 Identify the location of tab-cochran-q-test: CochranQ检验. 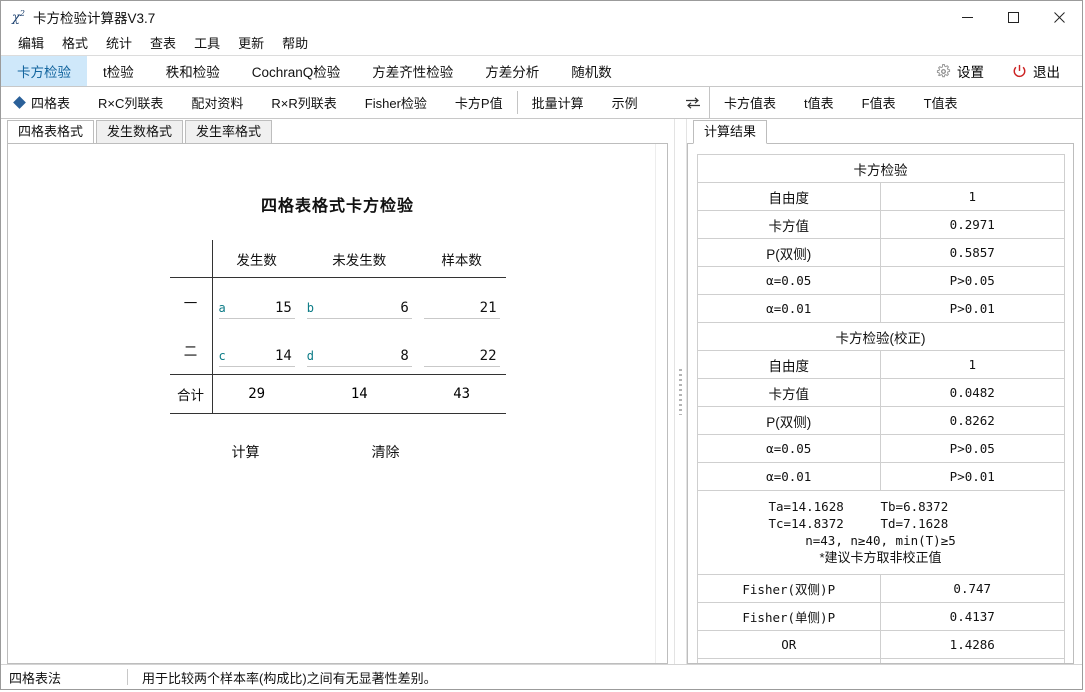
(296, 71).